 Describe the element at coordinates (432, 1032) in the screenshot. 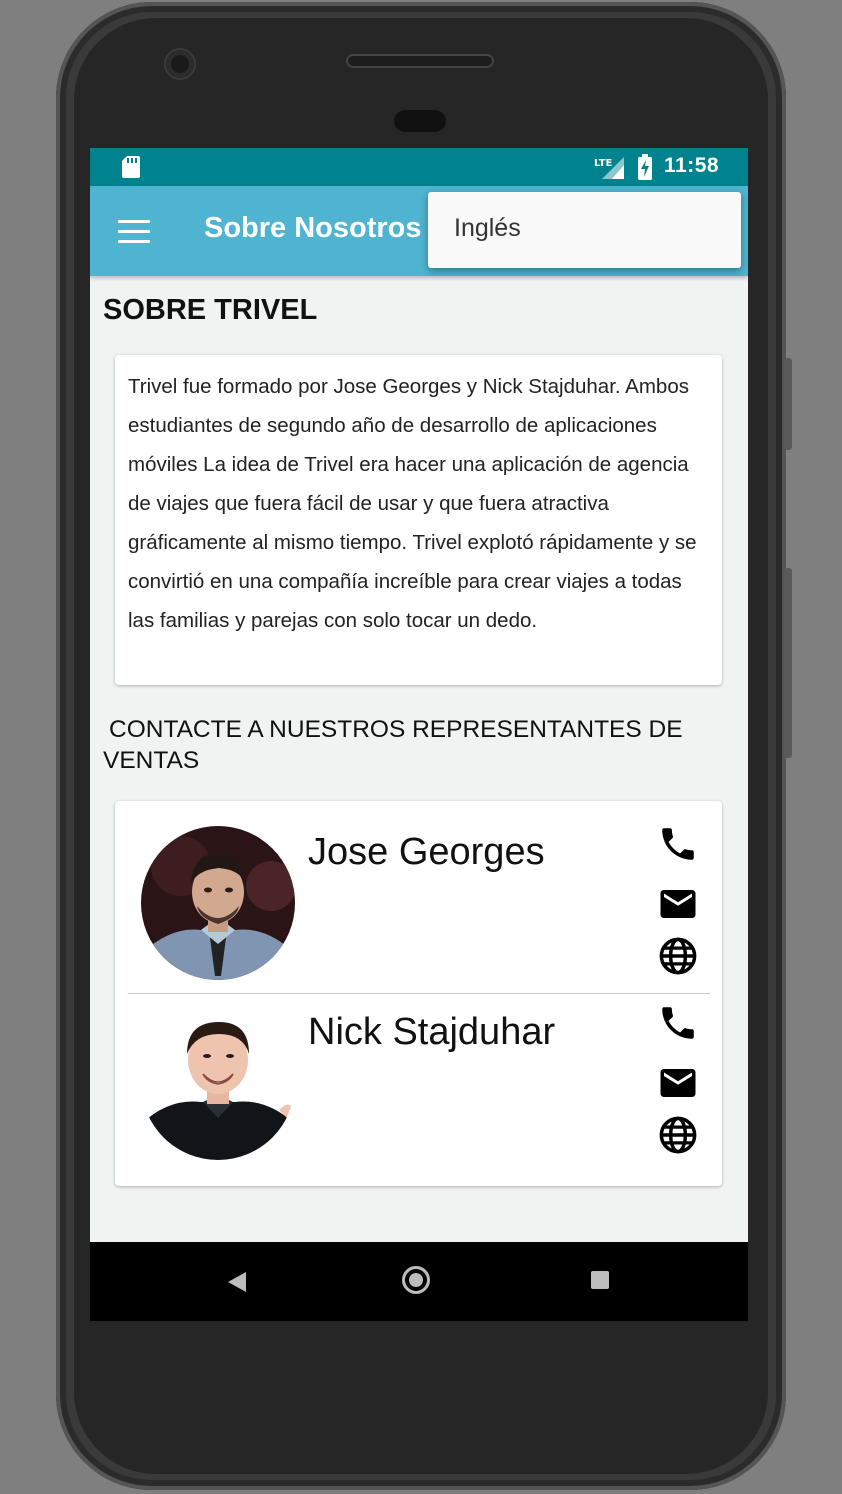

I see `rep-name: Nick Stajduhar` at that location.